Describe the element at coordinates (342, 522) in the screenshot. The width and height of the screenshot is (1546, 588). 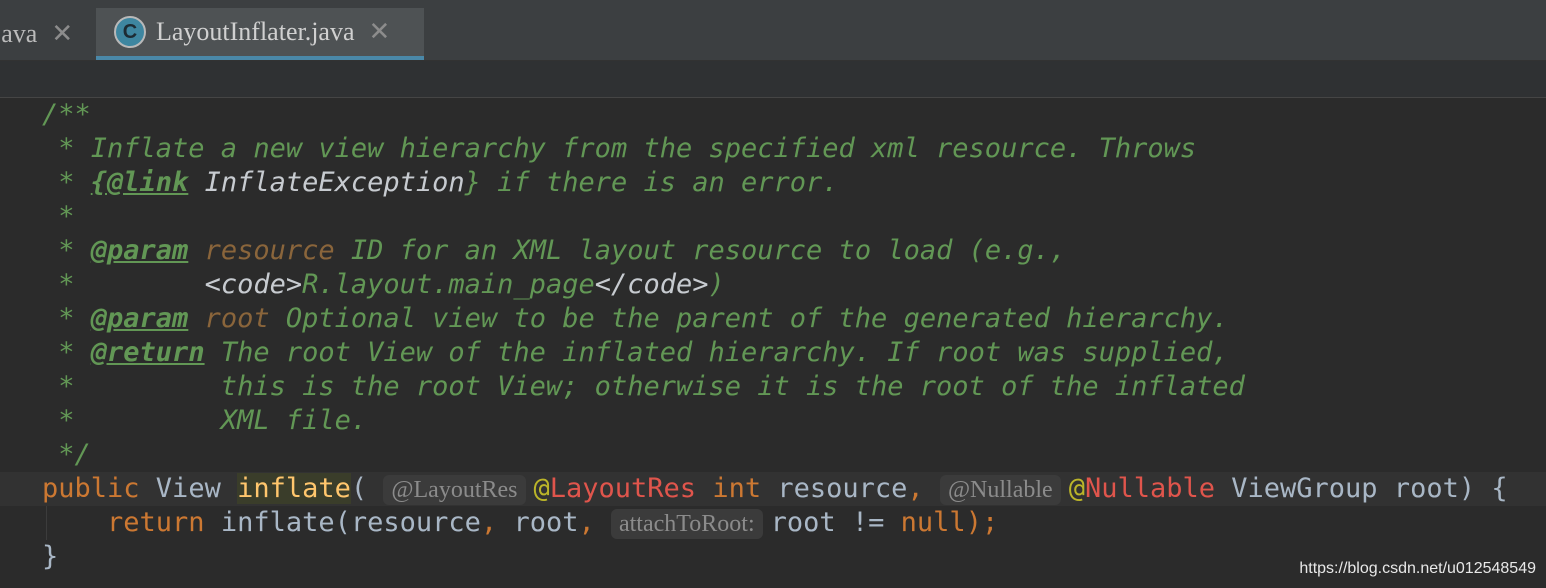
I see `method-call: inflate(resource` at that location.